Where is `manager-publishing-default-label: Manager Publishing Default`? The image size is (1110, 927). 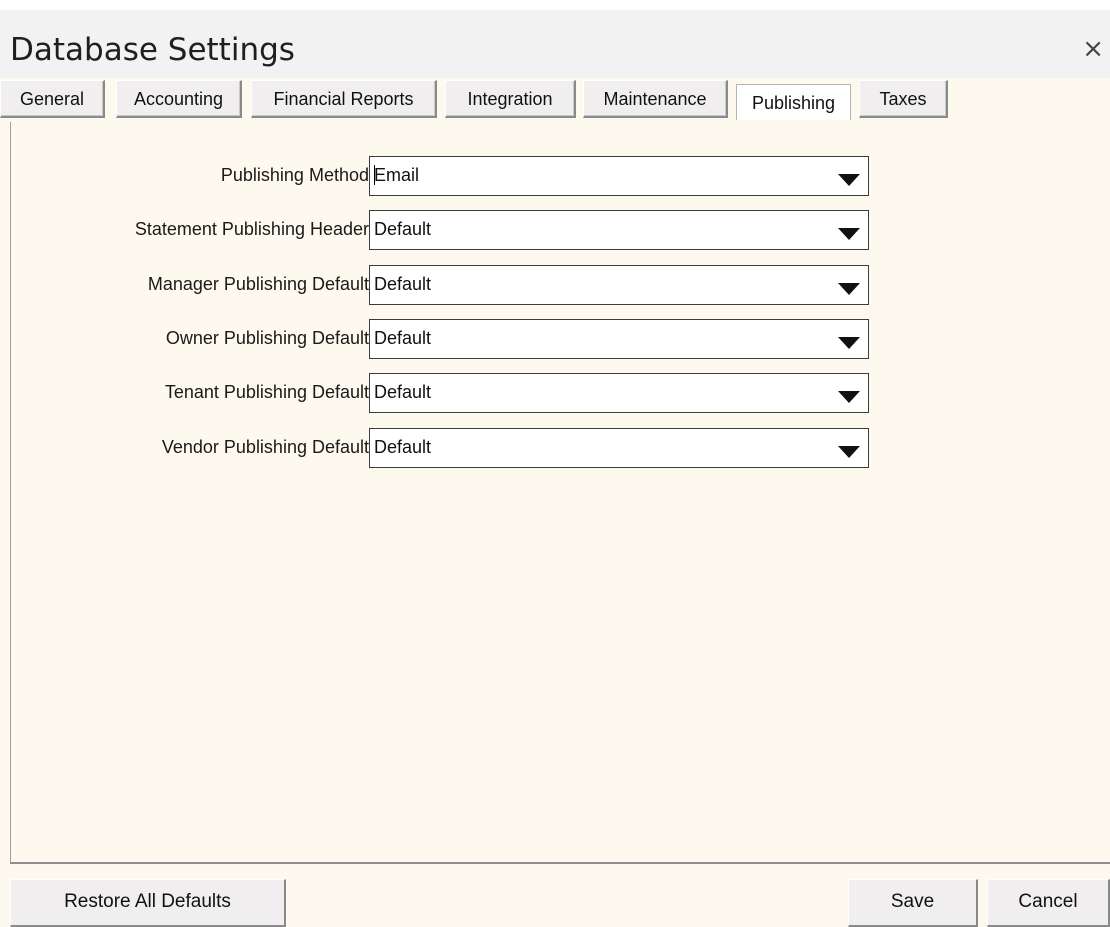 manager-publishing-default-label: Manager Publishing Default is located at coordinates (258, 284).